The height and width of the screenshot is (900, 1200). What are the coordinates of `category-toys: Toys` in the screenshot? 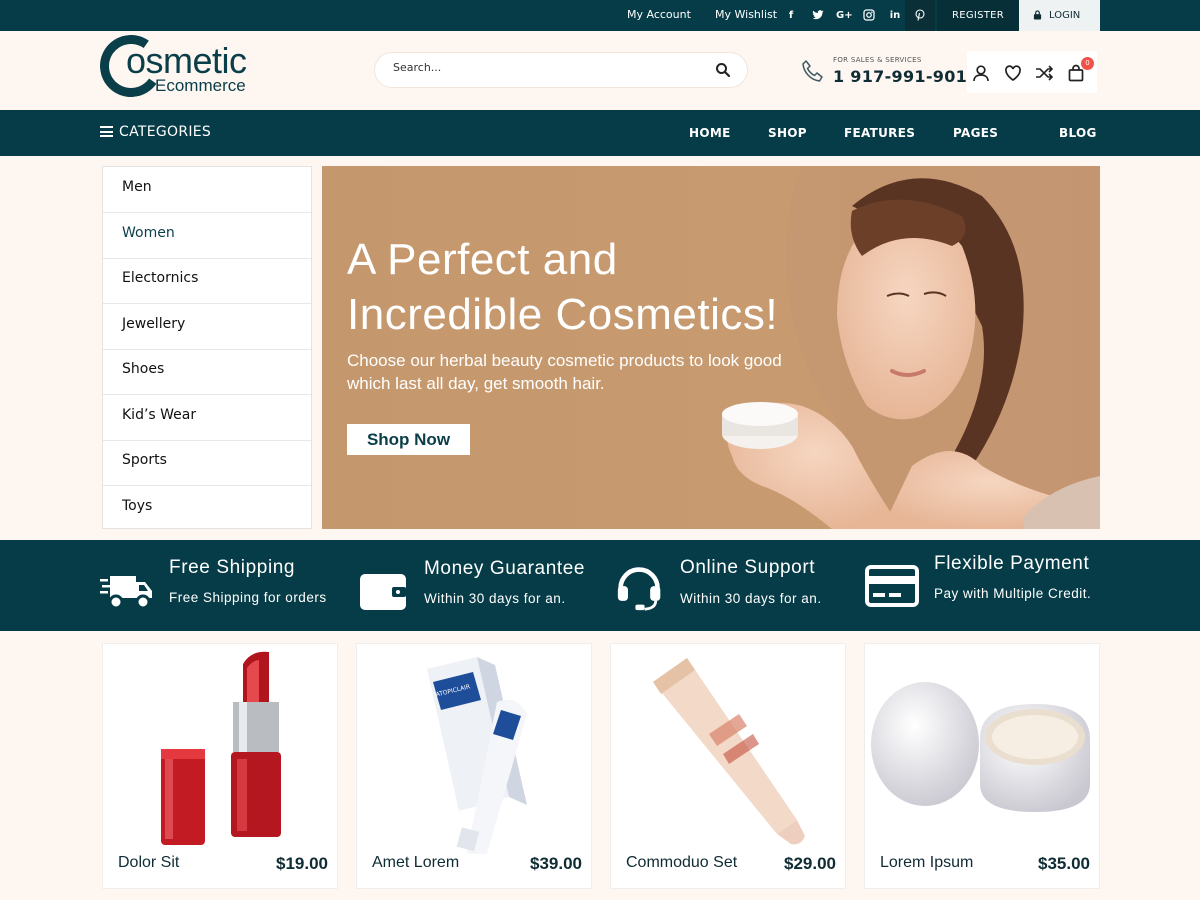 It's located at (207, 509).